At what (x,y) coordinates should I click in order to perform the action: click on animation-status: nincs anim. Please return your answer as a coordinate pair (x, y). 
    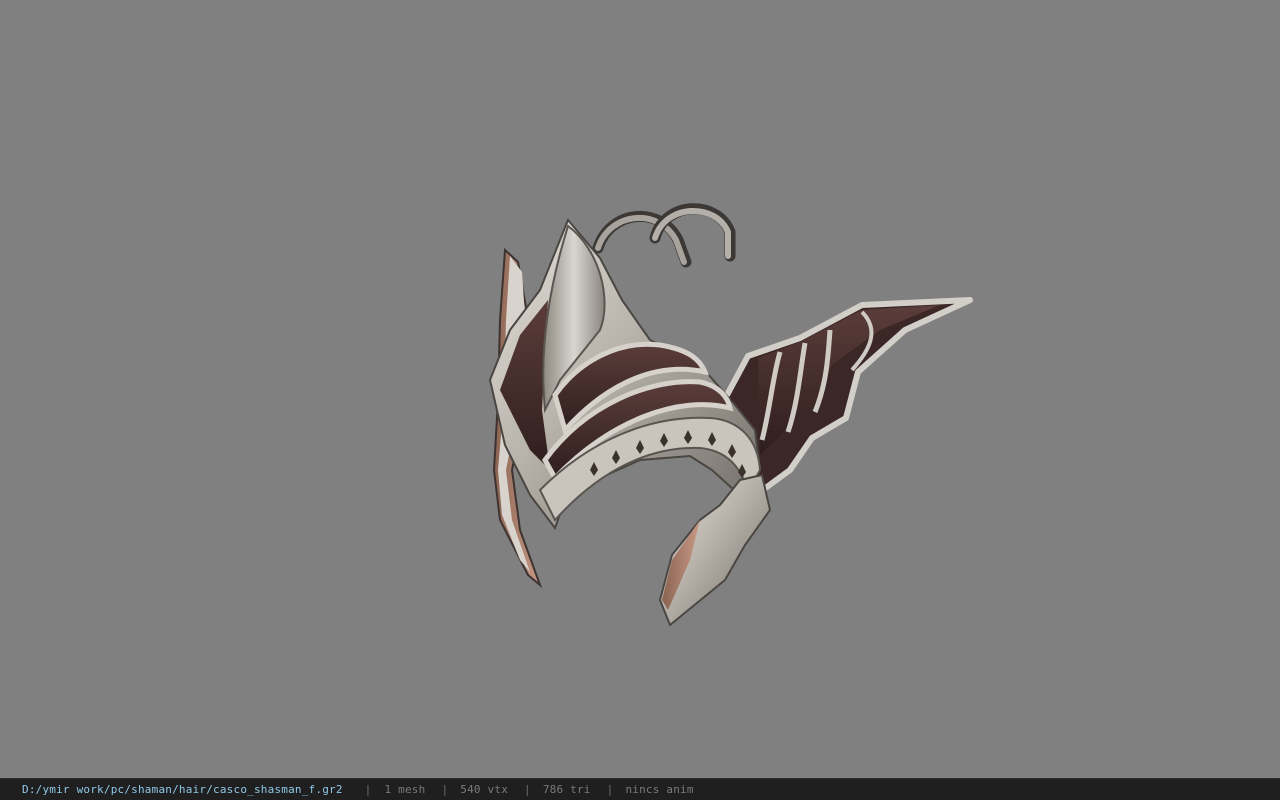
    Looking at the image, I should click on (659, 789).